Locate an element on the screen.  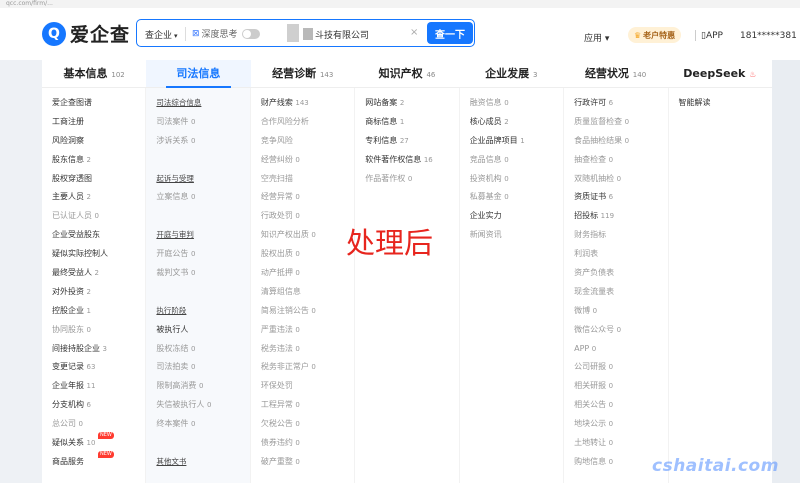
menu-item: 公司研报 0 is located at coordinates (620, 367).